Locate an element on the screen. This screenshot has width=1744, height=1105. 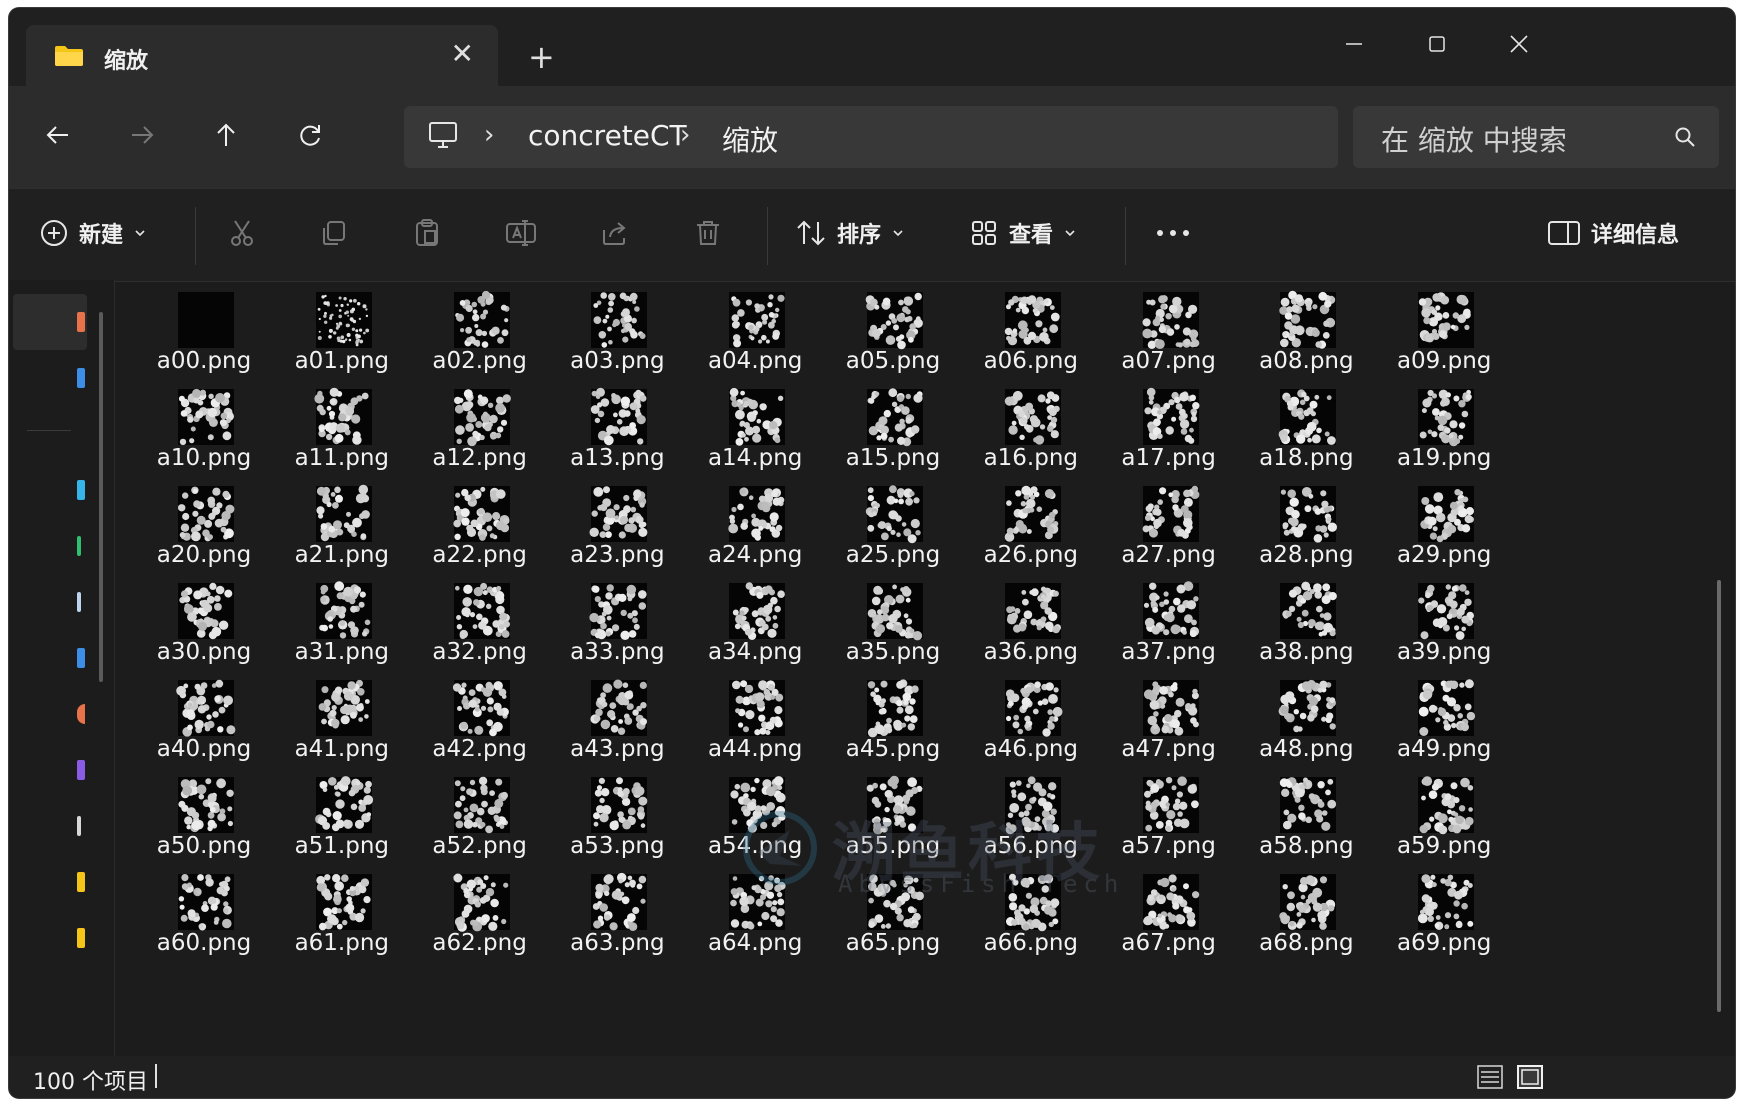
file-item: a30.png is located at coordinates (204, 627).